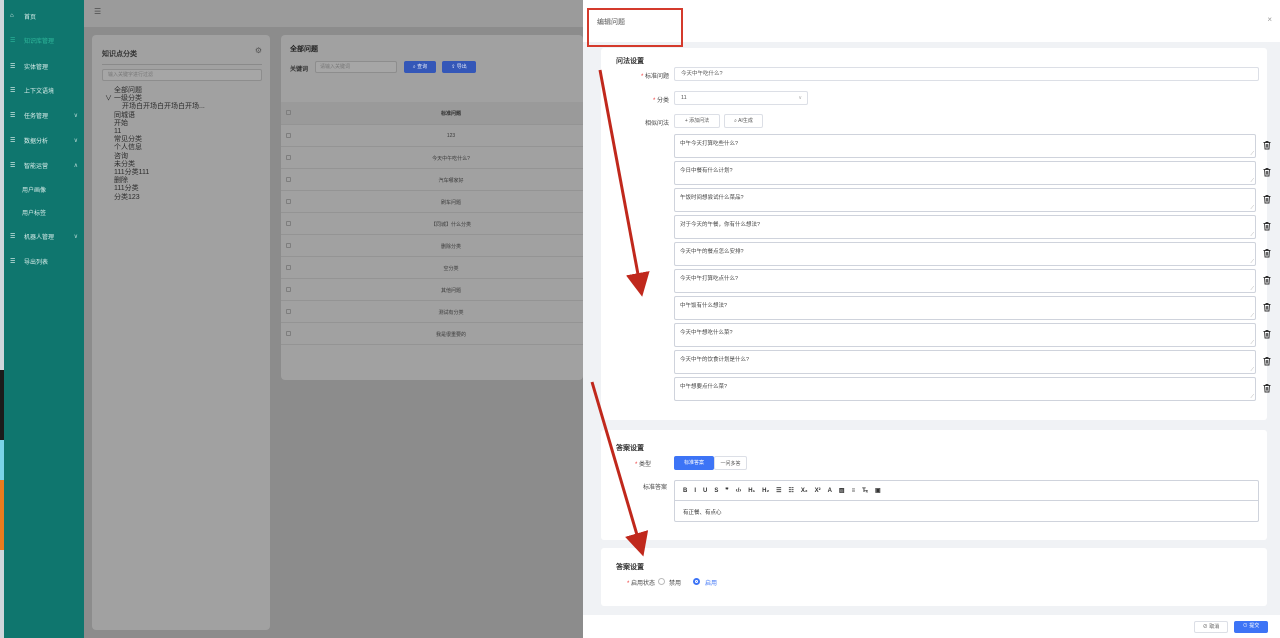 This screenshot has width=1280, height=638. What do you see at coordinates (878, 490) in the screenshot?
I see `image-icon: ▣` at bounding box center [878, 490].